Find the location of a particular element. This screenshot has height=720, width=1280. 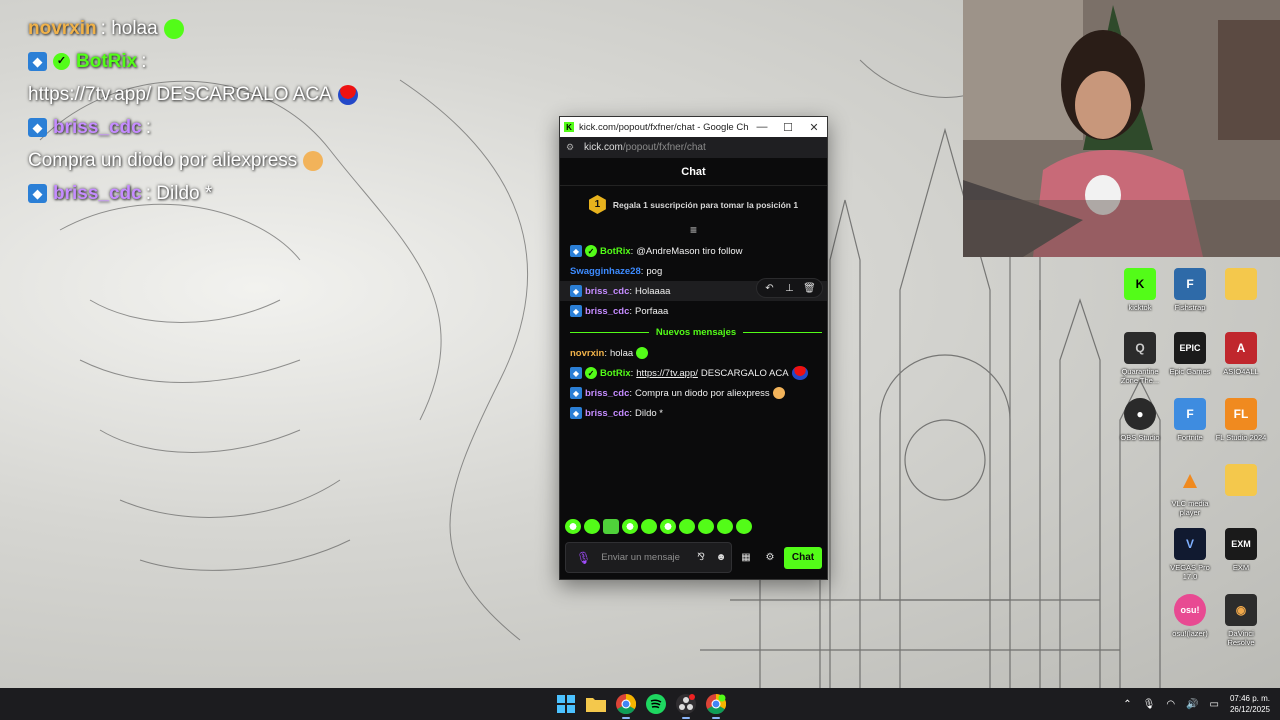

folder-icon is located at coordinates (1241, 284).